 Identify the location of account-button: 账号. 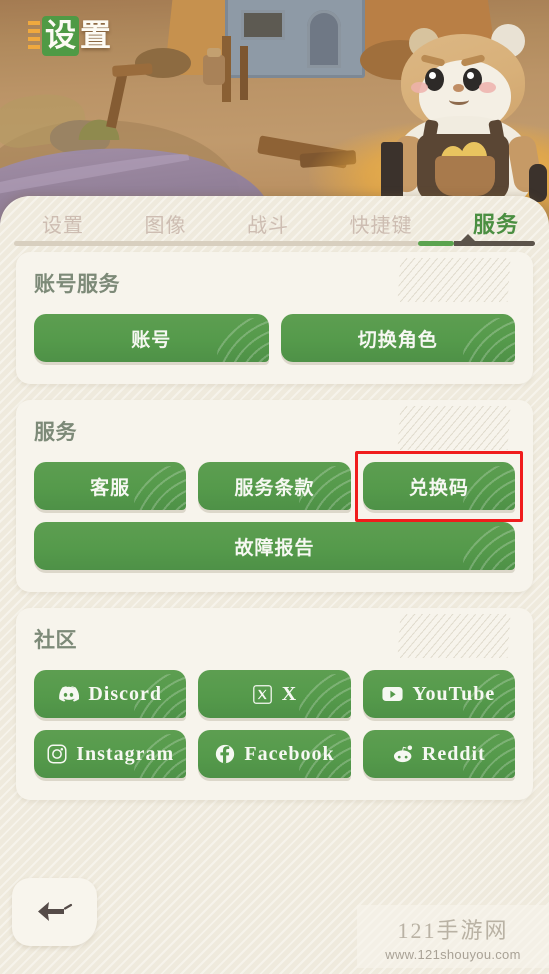
(151, 338).